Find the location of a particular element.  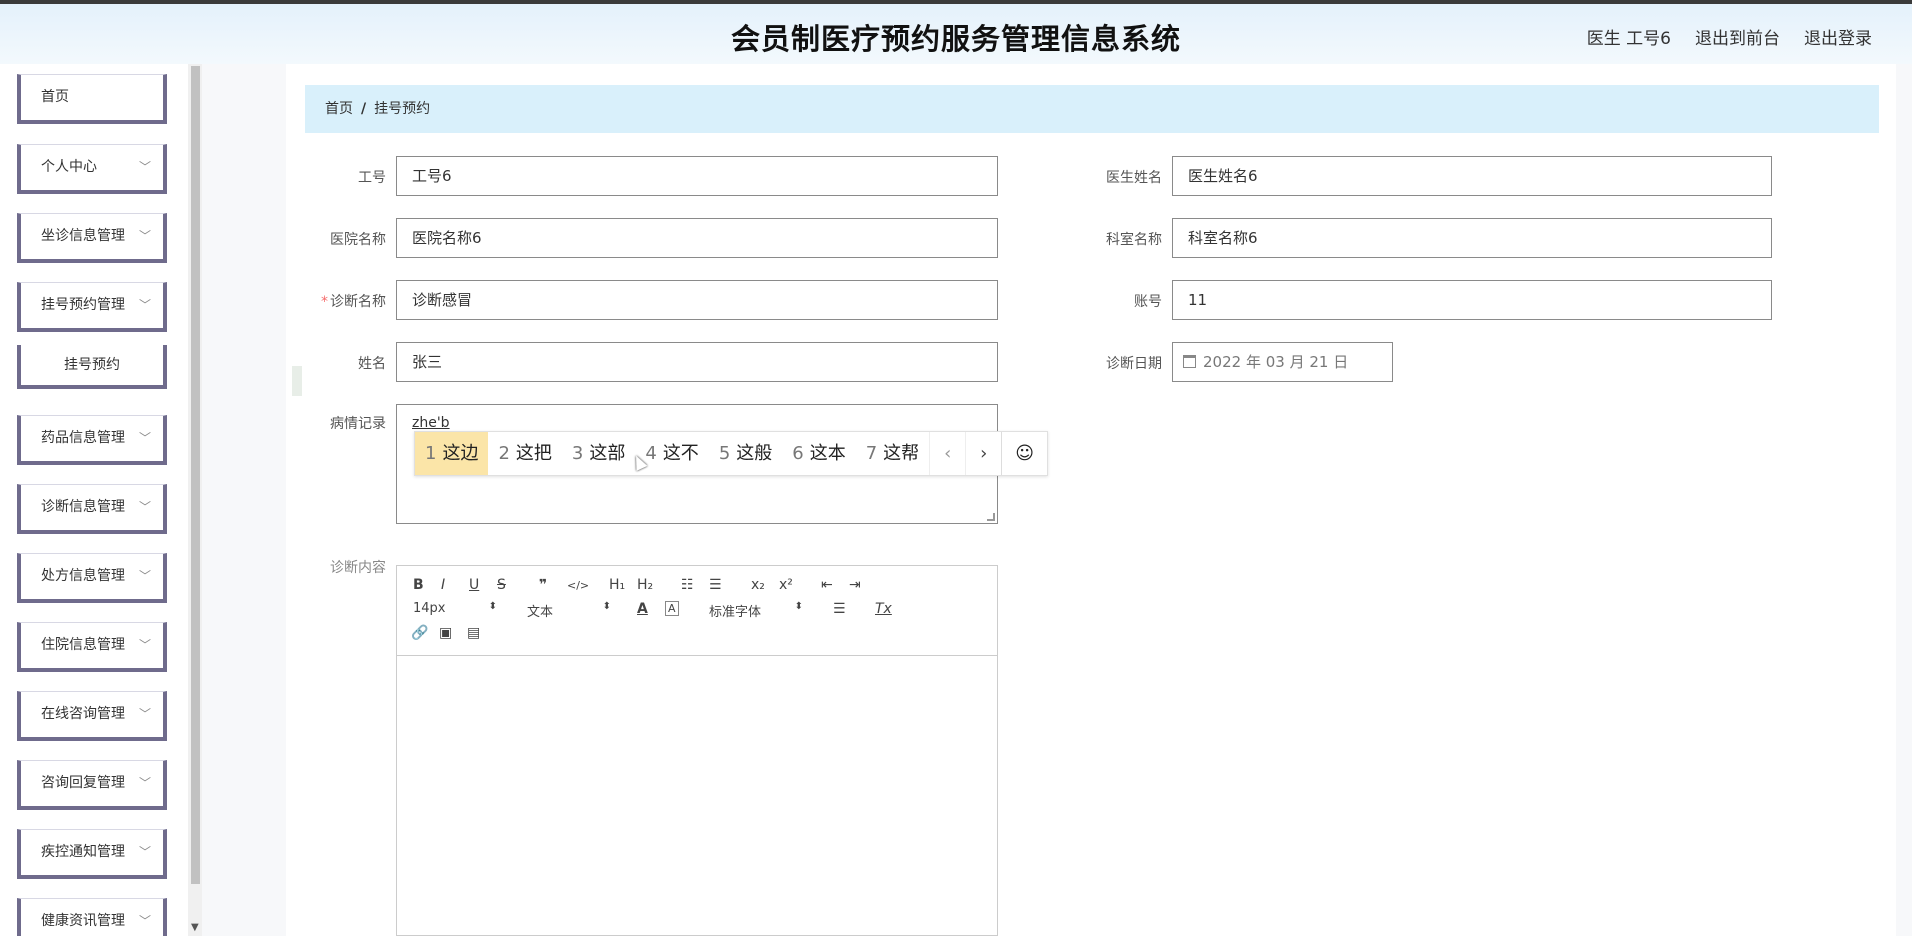

ordered-list-icon: ☷ is located at coordinates (687, 585).